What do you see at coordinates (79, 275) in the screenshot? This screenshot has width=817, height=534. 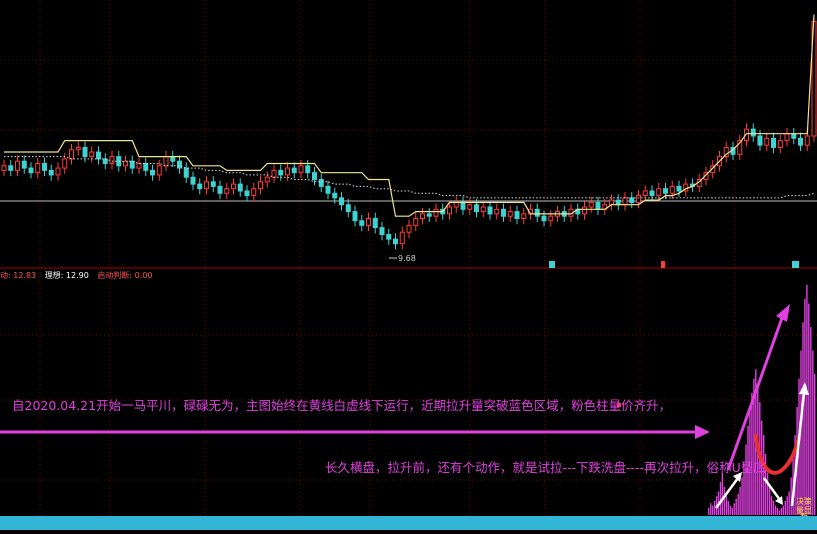 I see `indicator-row: 动: 12.83 理想: 12.90 启动判断: 0.00` at bounding box center [79, 275].